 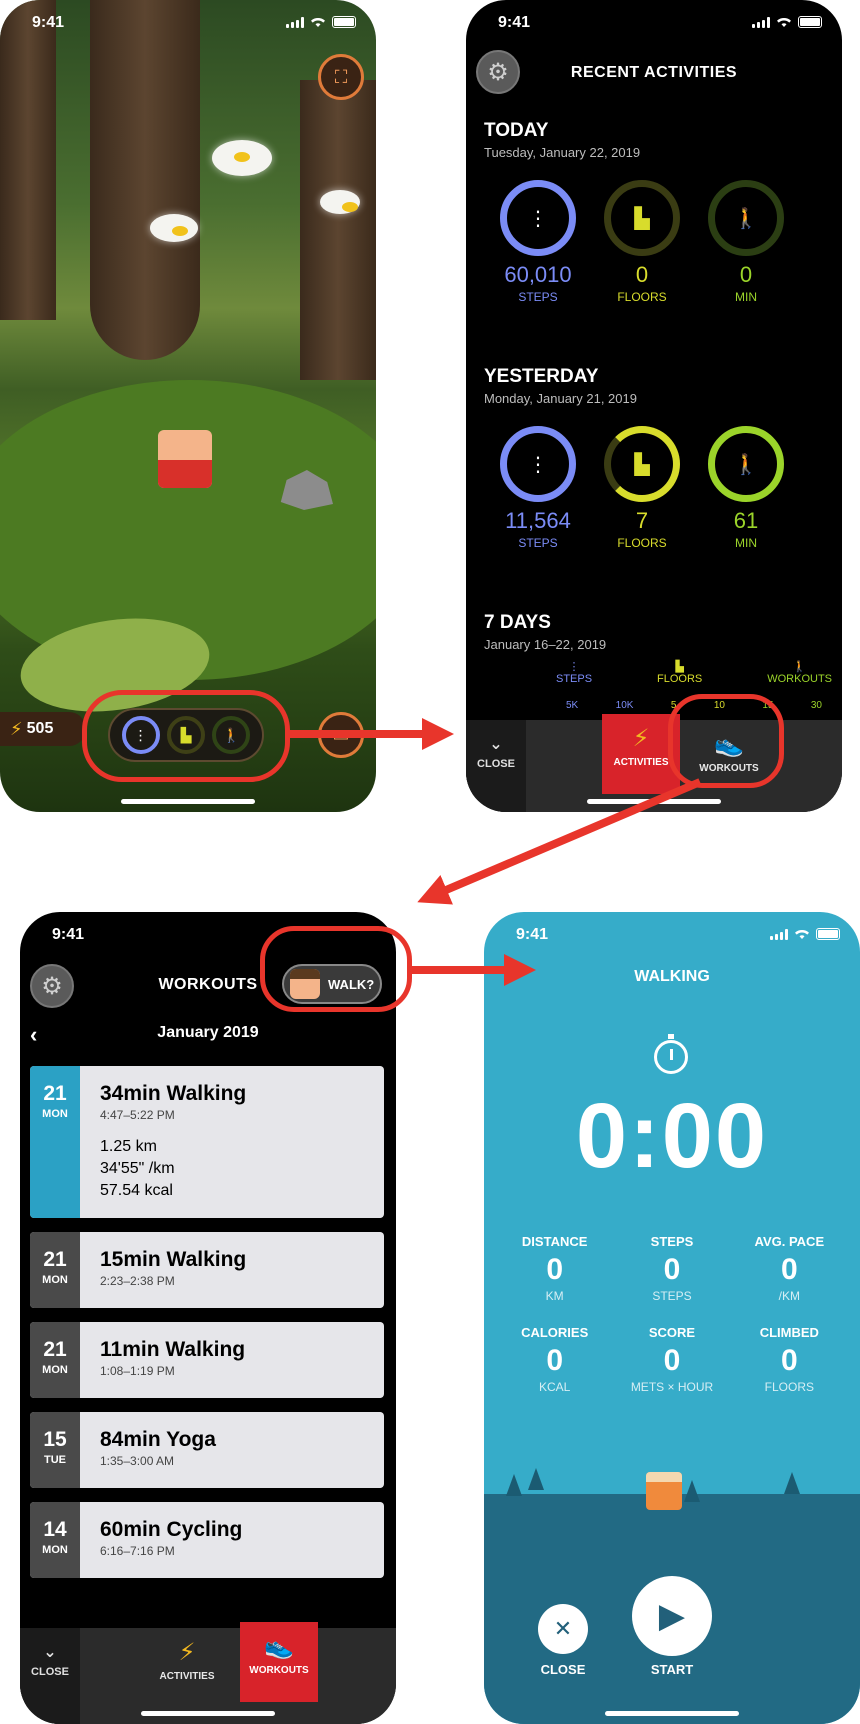 I want to click on tick-label: 5K, so click(x=572, y=705).